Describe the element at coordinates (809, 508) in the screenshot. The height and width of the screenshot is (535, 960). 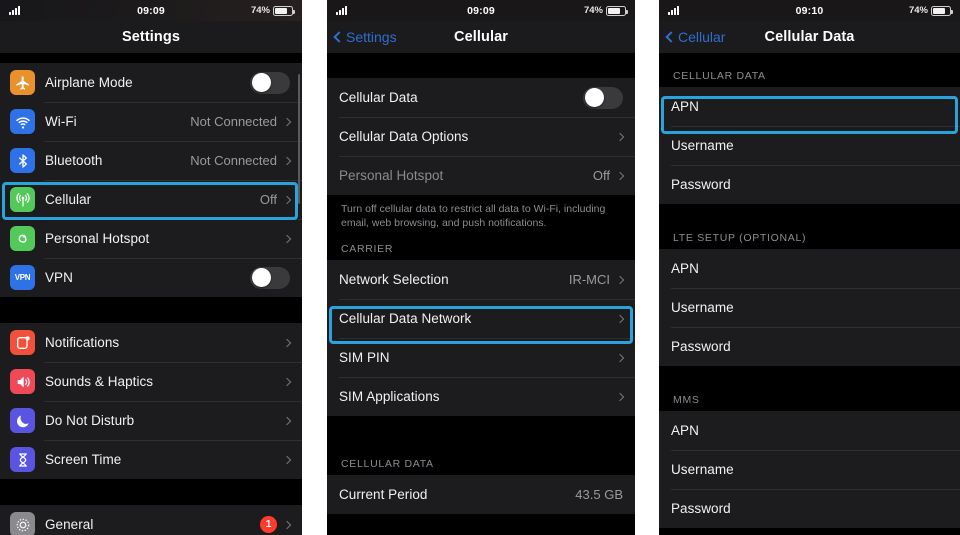
I see `field-row-mms-password: Password` at that location.